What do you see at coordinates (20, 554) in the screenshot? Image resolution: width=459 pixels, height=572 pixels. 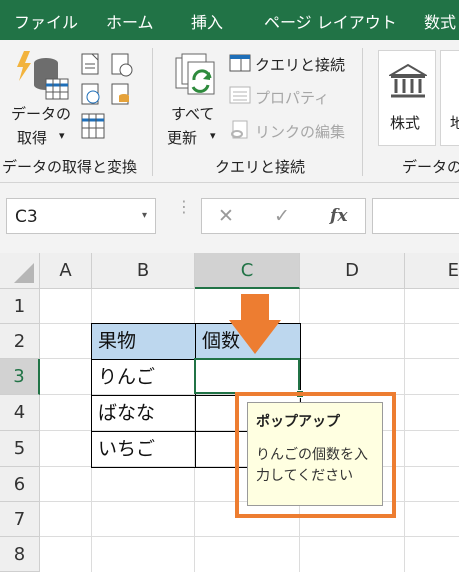 I see `row-header-8: 8` at bounding box center [20, 554].